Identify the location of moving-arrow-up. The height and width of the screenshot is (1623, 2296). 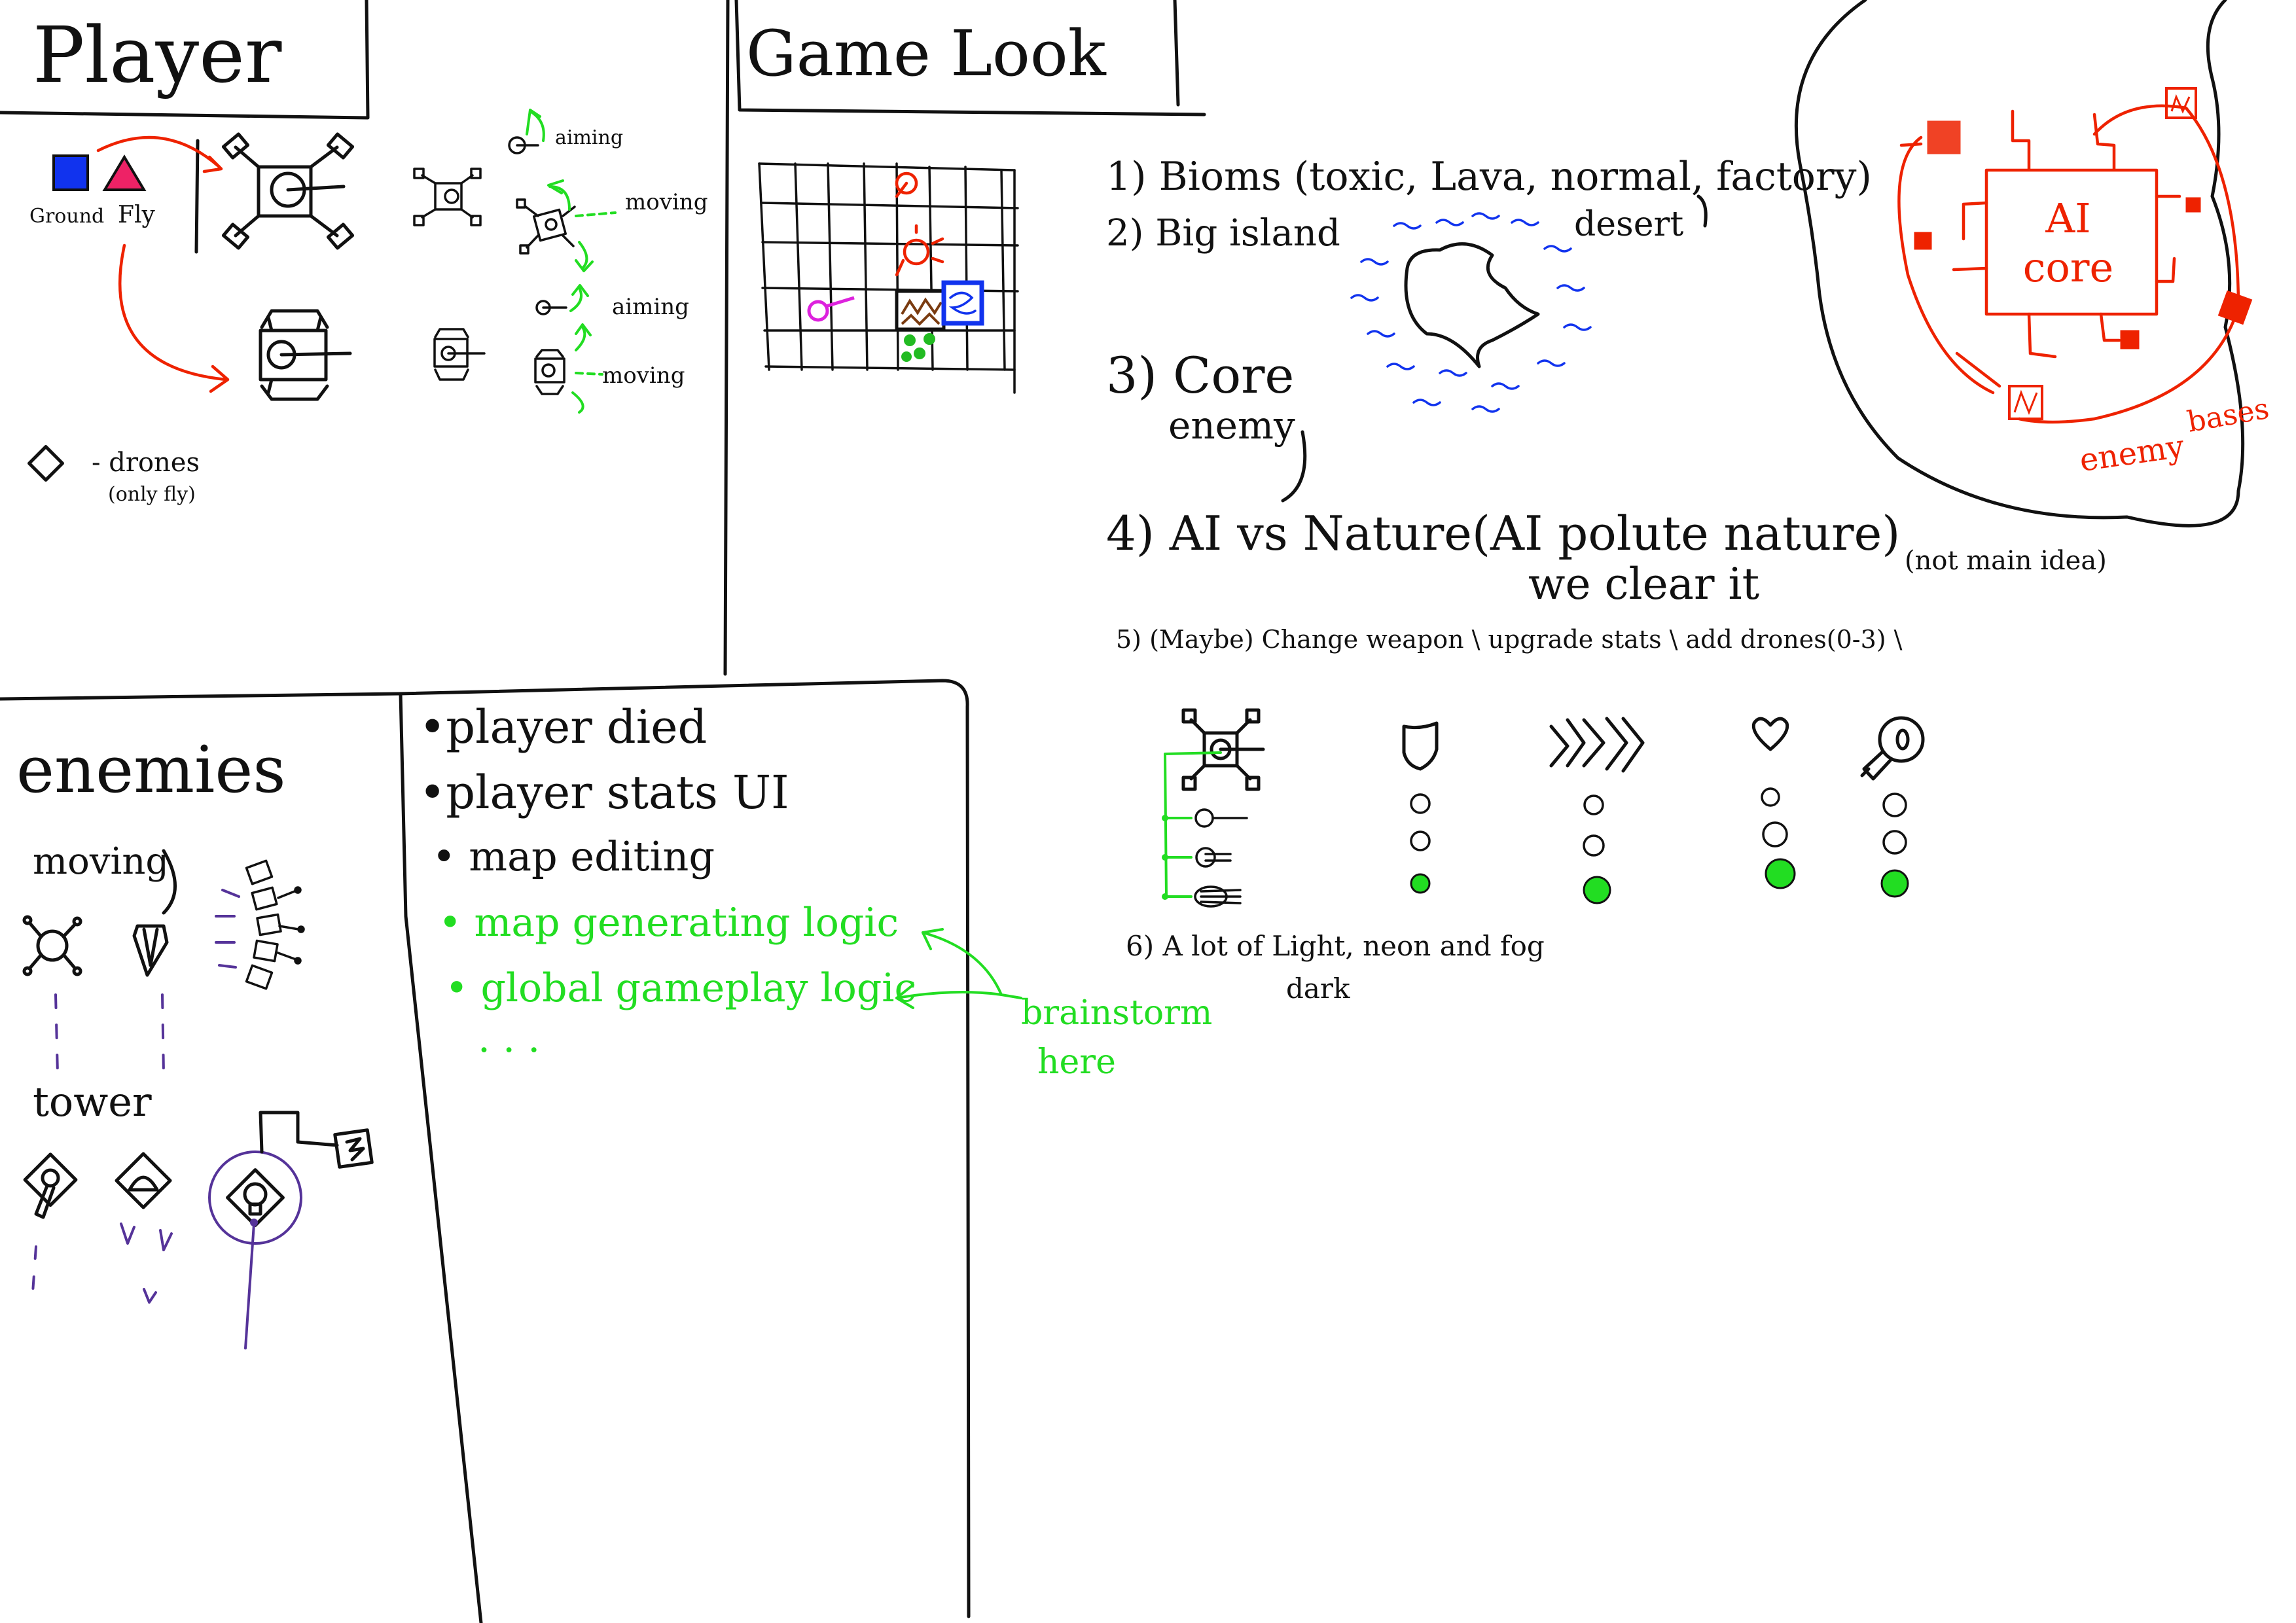
(559, 198).